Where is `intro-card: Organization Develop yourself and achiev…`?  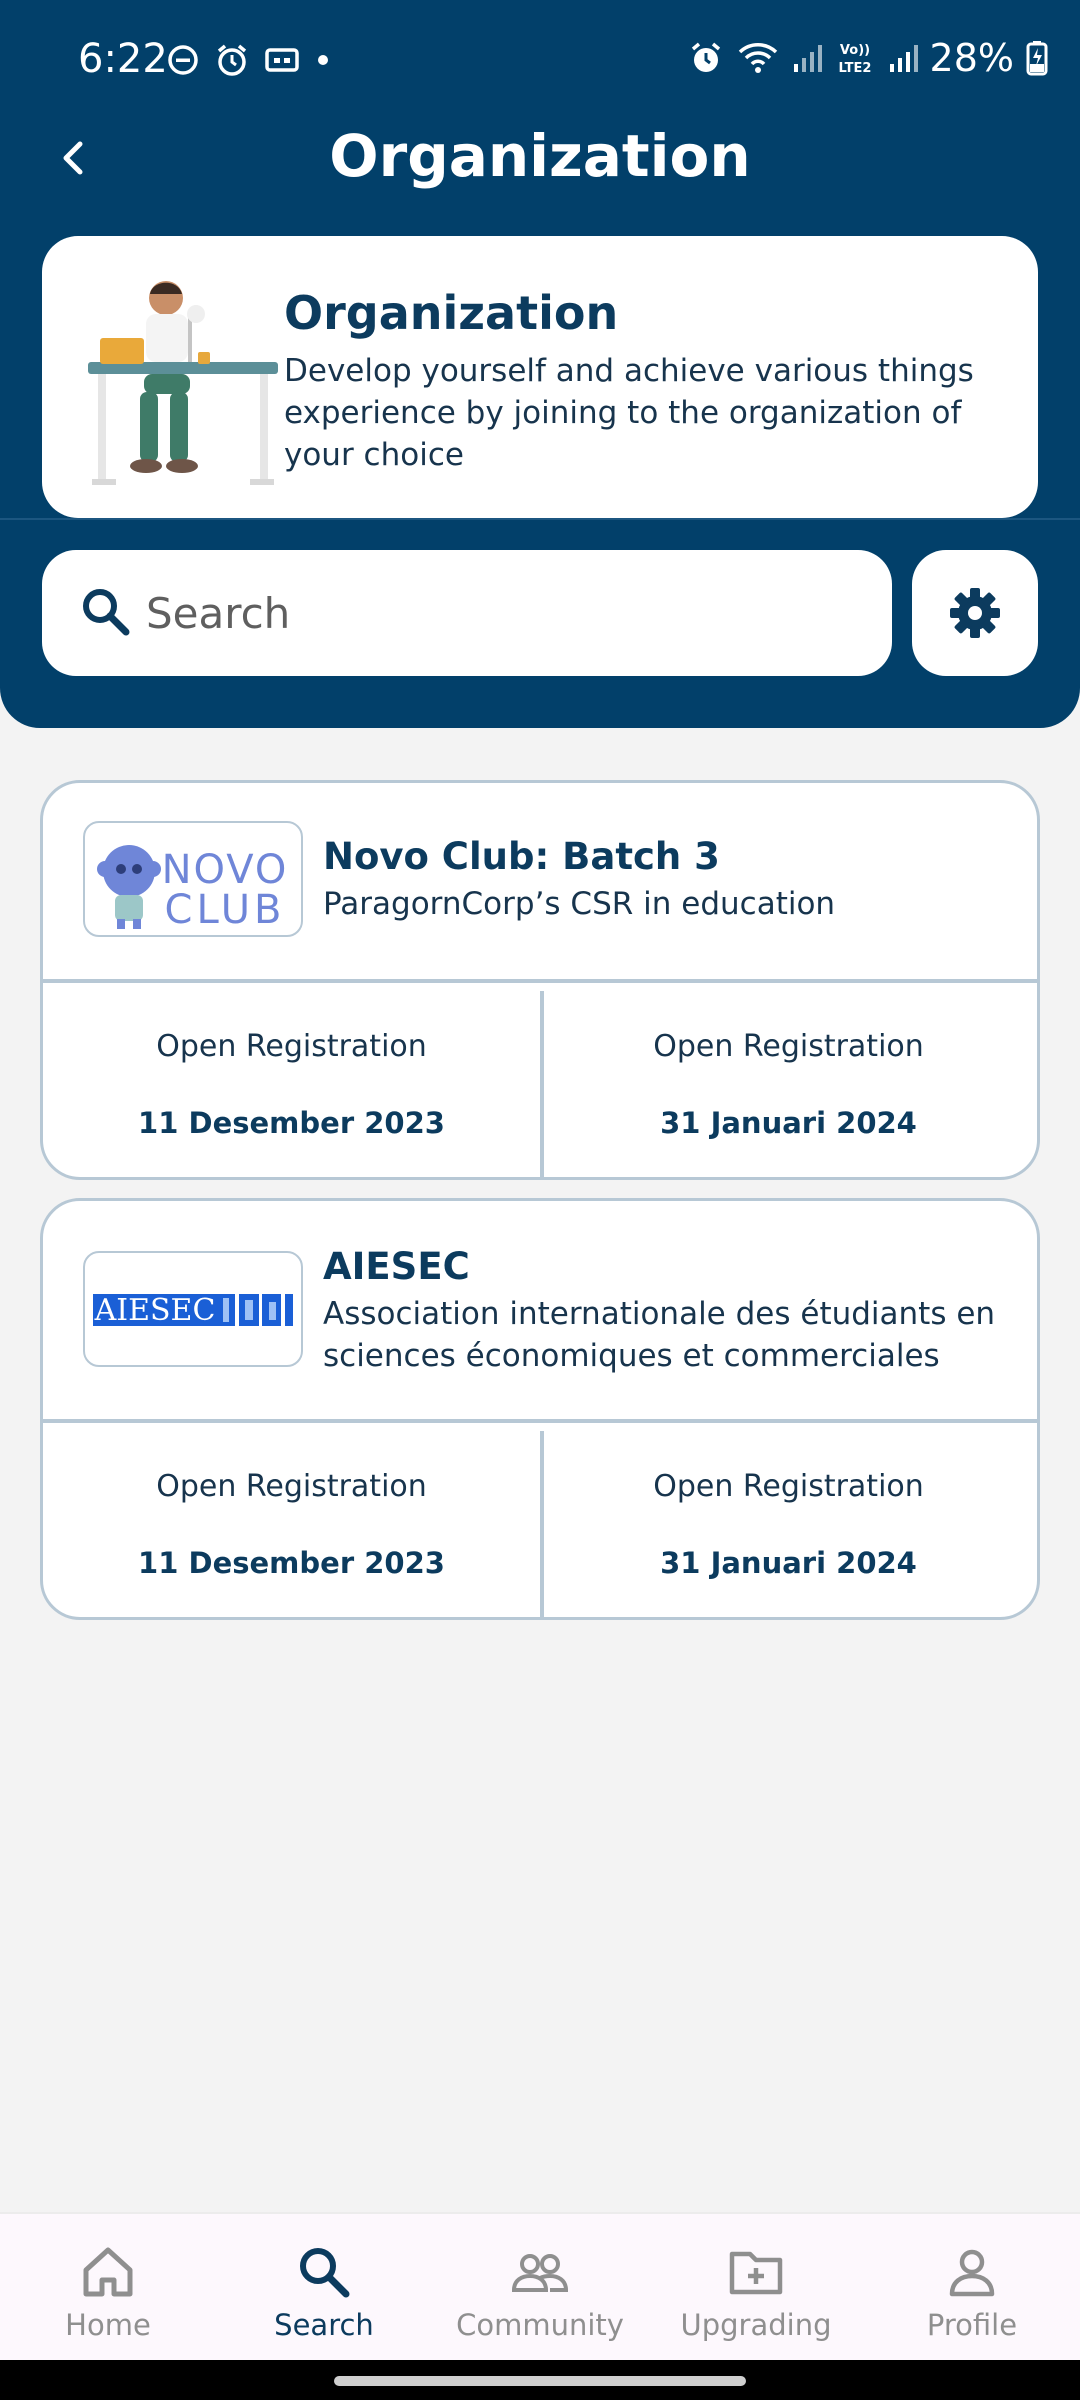
intro-card: Organization Develop yourself and achiev… is located at coordinates (540, 377).